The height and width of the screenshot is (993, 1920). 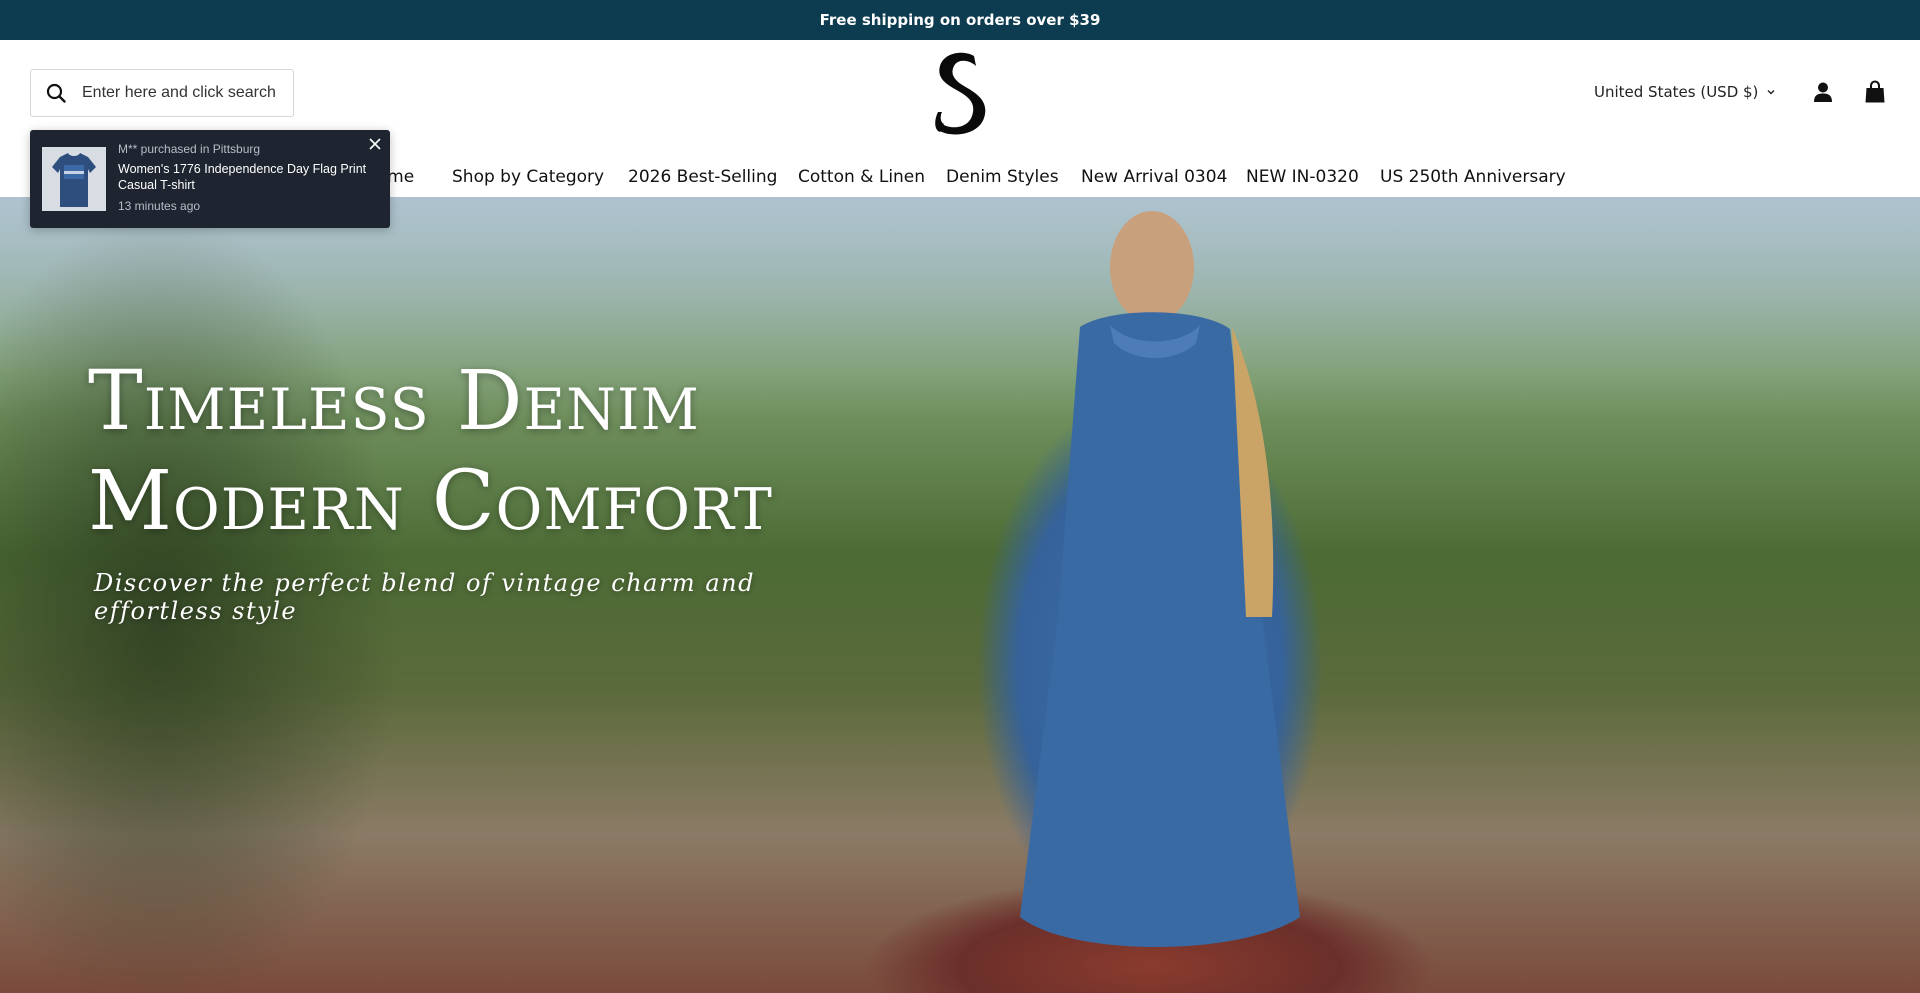 I want to click on hero-title-line-1: Timeless Denim, so click(x=394, y=401).